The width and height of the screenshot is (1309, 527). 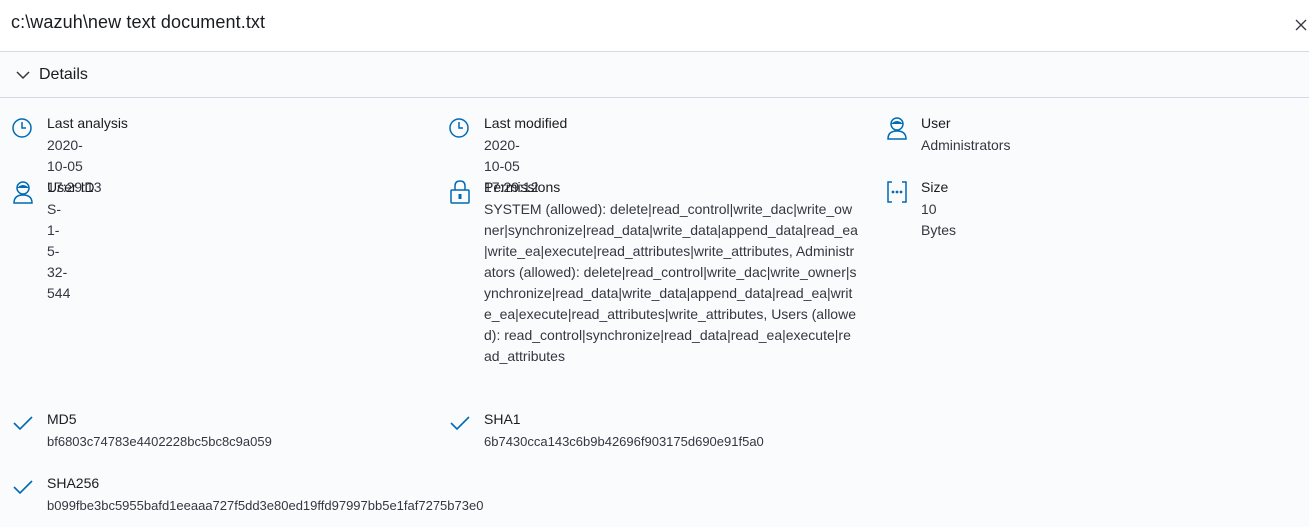 I want to click on md5-value: bf6803c74783e4402228bc5bc8c9a059, so click(x=159, y=441).